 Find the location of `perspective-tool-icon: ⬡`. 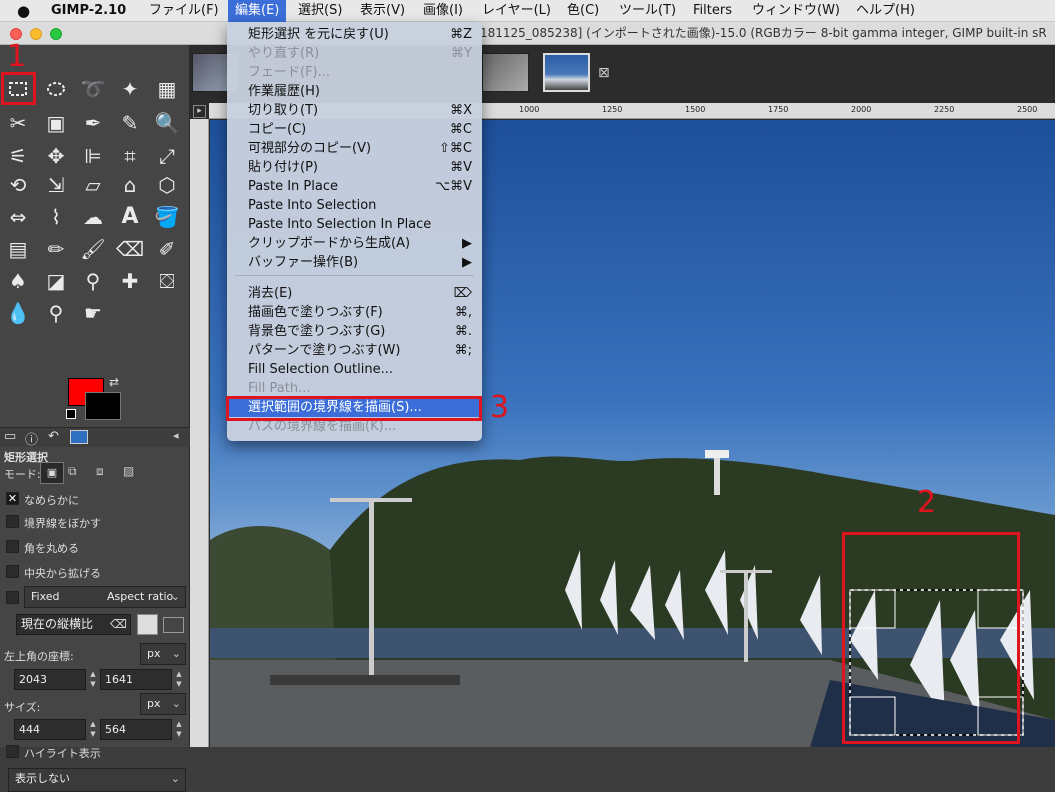

perspective-tool-icon: ⬡ is located at coordinates (167, 185).